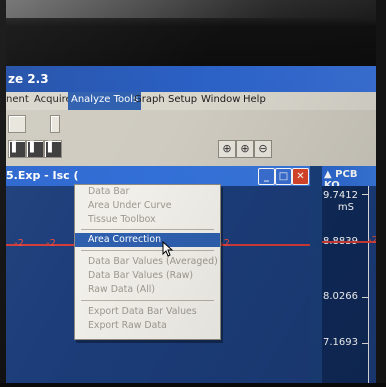  I want to click on menu-item-raw-data-all: Raw Data (All), so click(147, 290).